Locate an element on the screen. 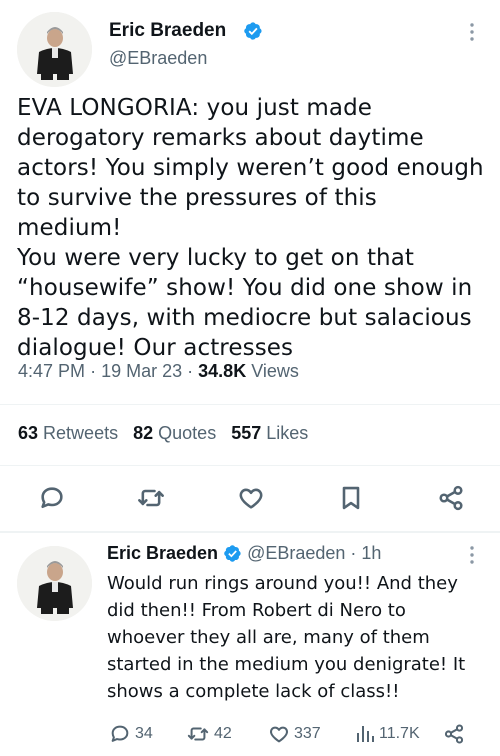 Image resolution: width=500 pixels, height=756 pixels. retweets-count: 63 is located at coordinates (28, 433).